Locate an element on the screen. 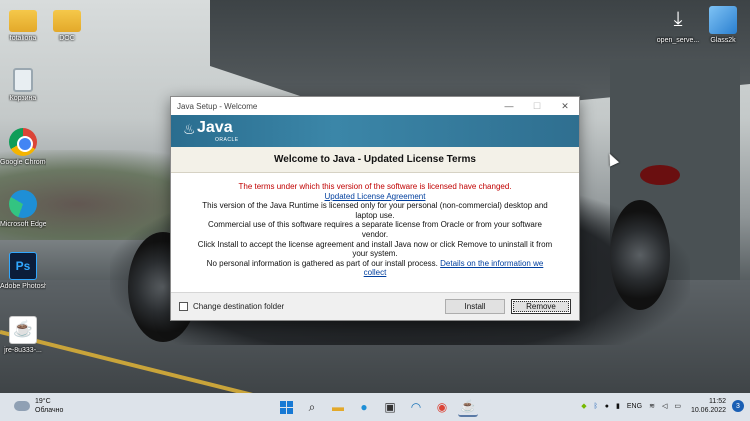 The height and width of the screenshot is (421, 750). desktop-icon-label: Google Chrome is located at coordinates (23, 162).